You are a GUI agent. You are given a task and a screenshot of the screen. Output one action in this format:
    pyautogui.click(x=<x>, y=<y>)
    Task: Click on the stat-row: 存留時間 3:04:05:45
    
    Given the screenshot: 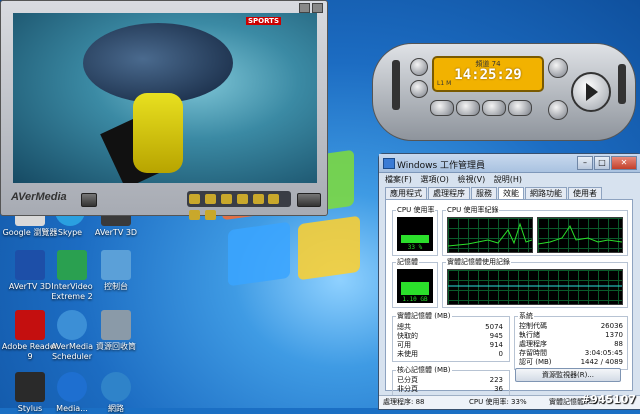 What is the action you would take?
    pyautogui.click(x=571, y=353)
    